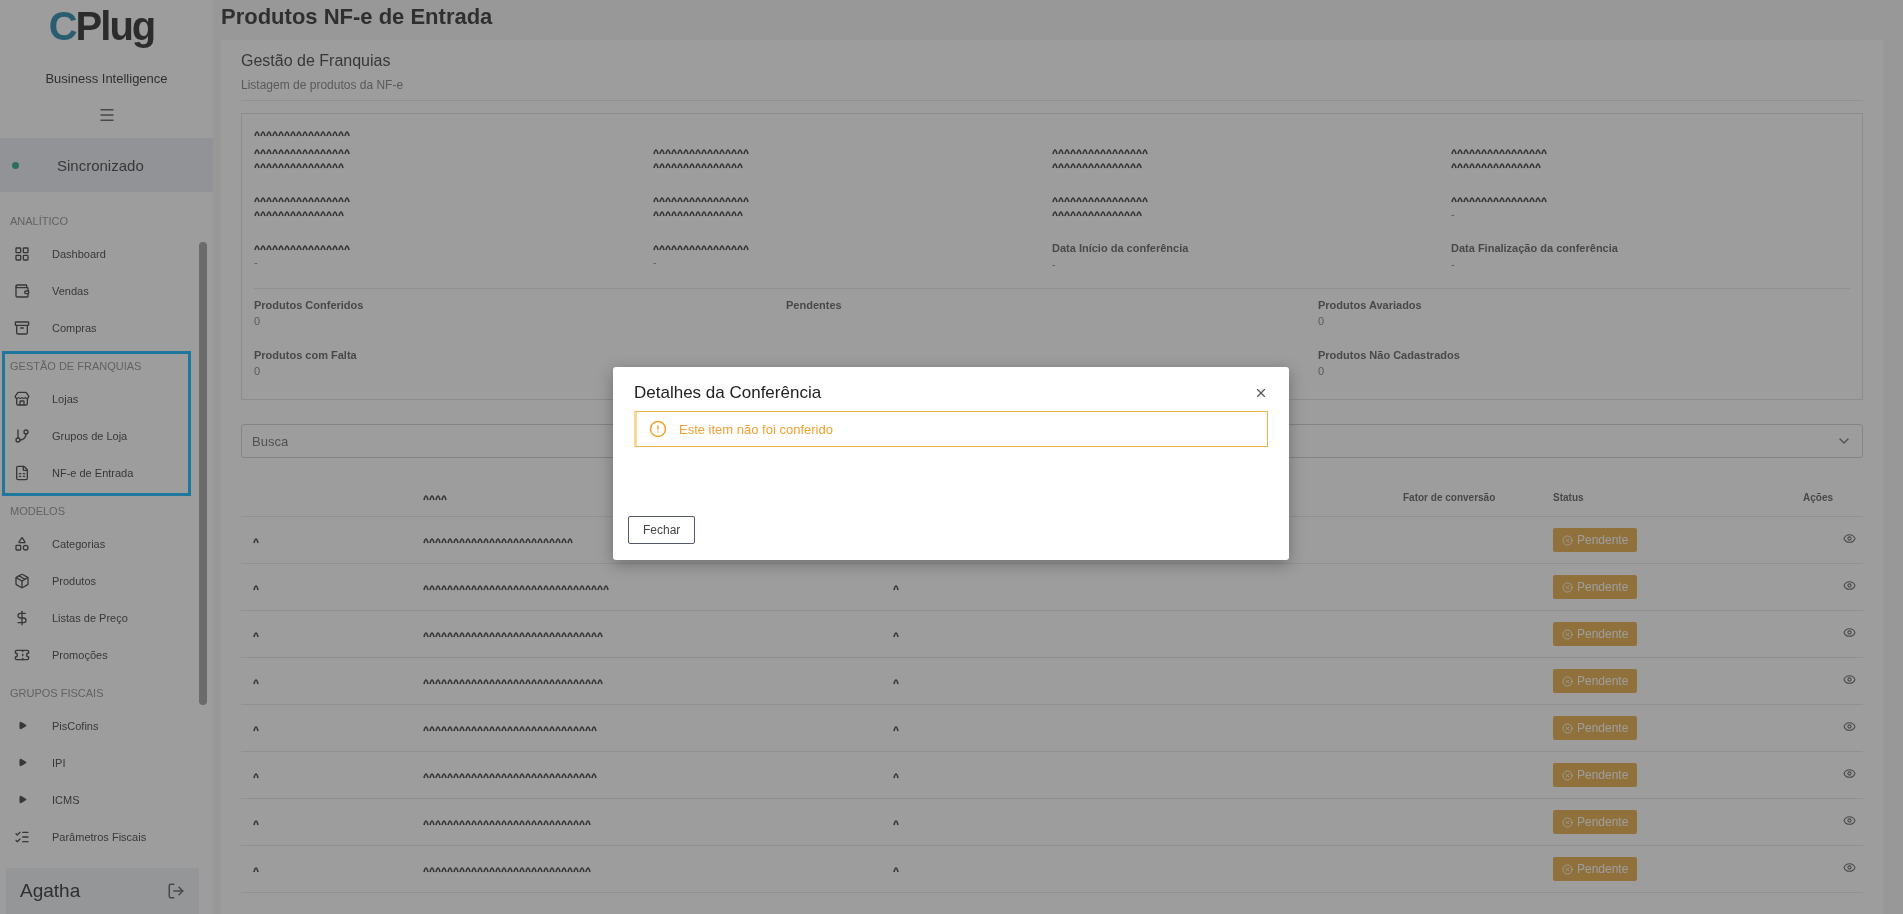 Image resolution: width=1903 pixels, height=914 pixels. I want to click on counter-label: Pendentes, so click(814, 305).